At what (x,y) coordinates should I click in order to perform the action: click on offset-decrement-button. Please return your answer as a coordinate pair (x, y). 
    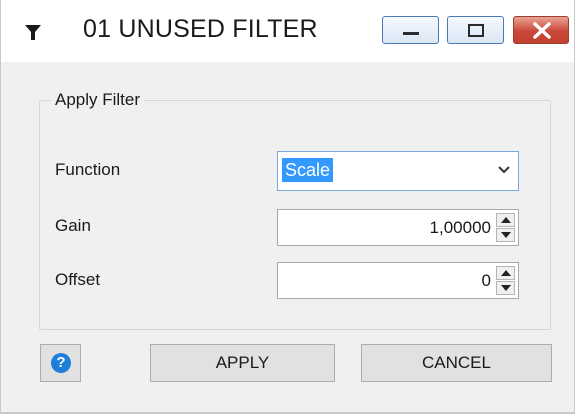
    Looking at the image, I should click on (505, 288).